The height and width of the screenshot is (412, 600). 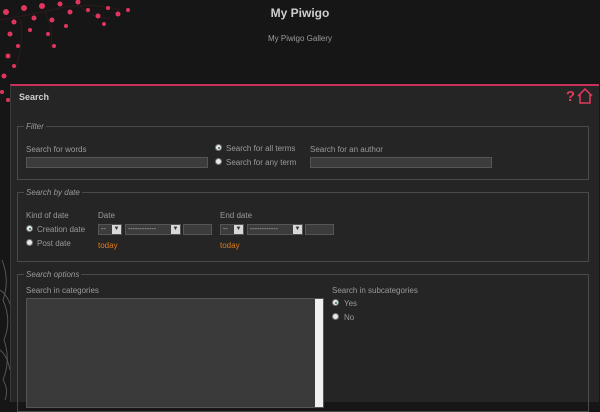 What do you see at coordinates (218, 161) in the screenshot?
I see `any-term-radio` at bounding box center [218, 161].